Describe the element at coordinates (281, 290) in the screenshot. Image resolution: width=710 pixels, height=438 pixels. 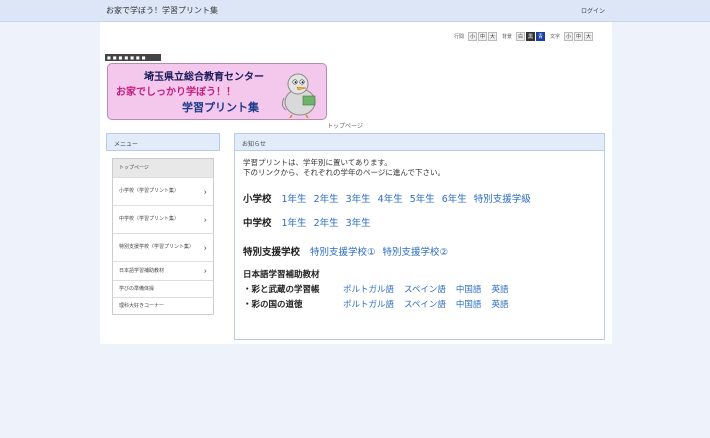
I see `sai-musashi-label: ・彩と武蔵の学習帳` at that location.